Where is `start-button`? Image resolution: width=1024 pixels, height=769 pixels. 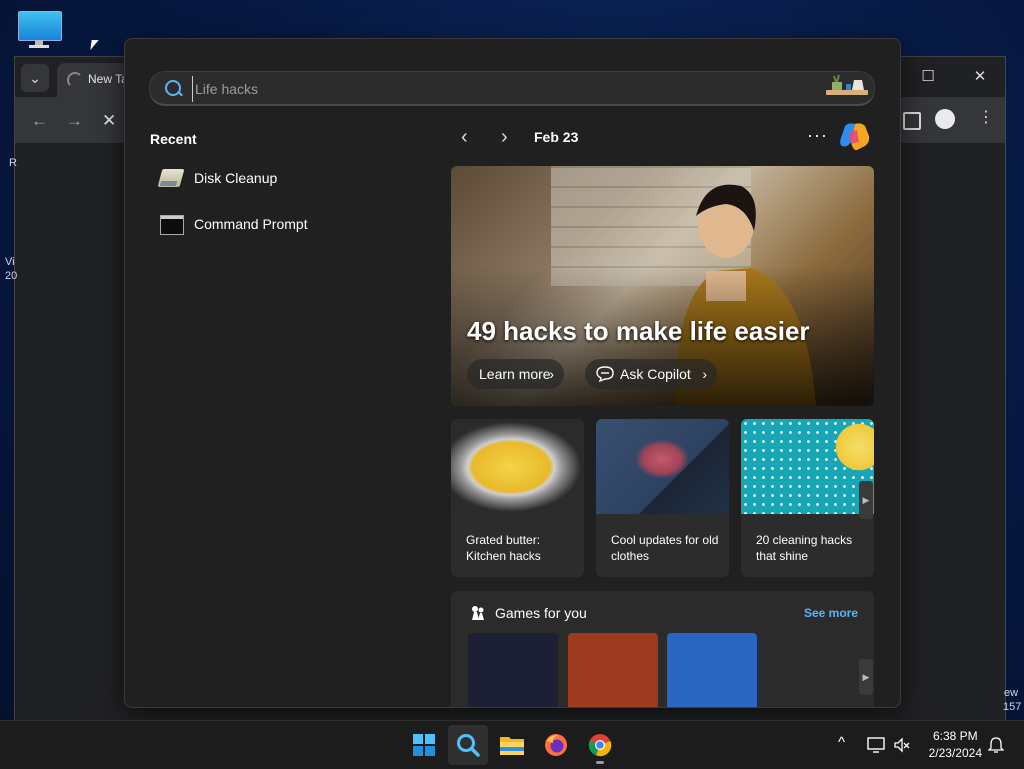 start-button is located at coordinates (424, 745).